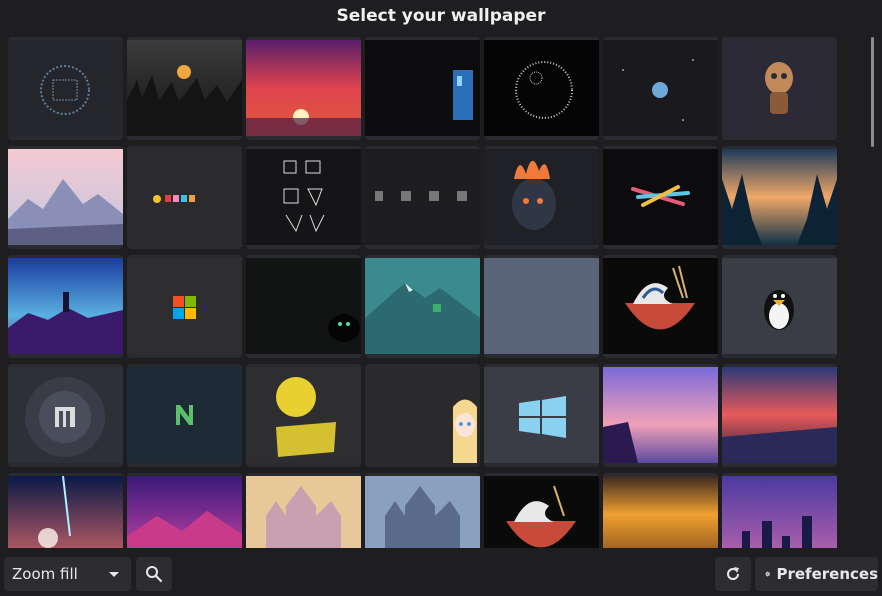 This screenshot has width=882, height=596. I want to click on search-icon, so click(154, 574).